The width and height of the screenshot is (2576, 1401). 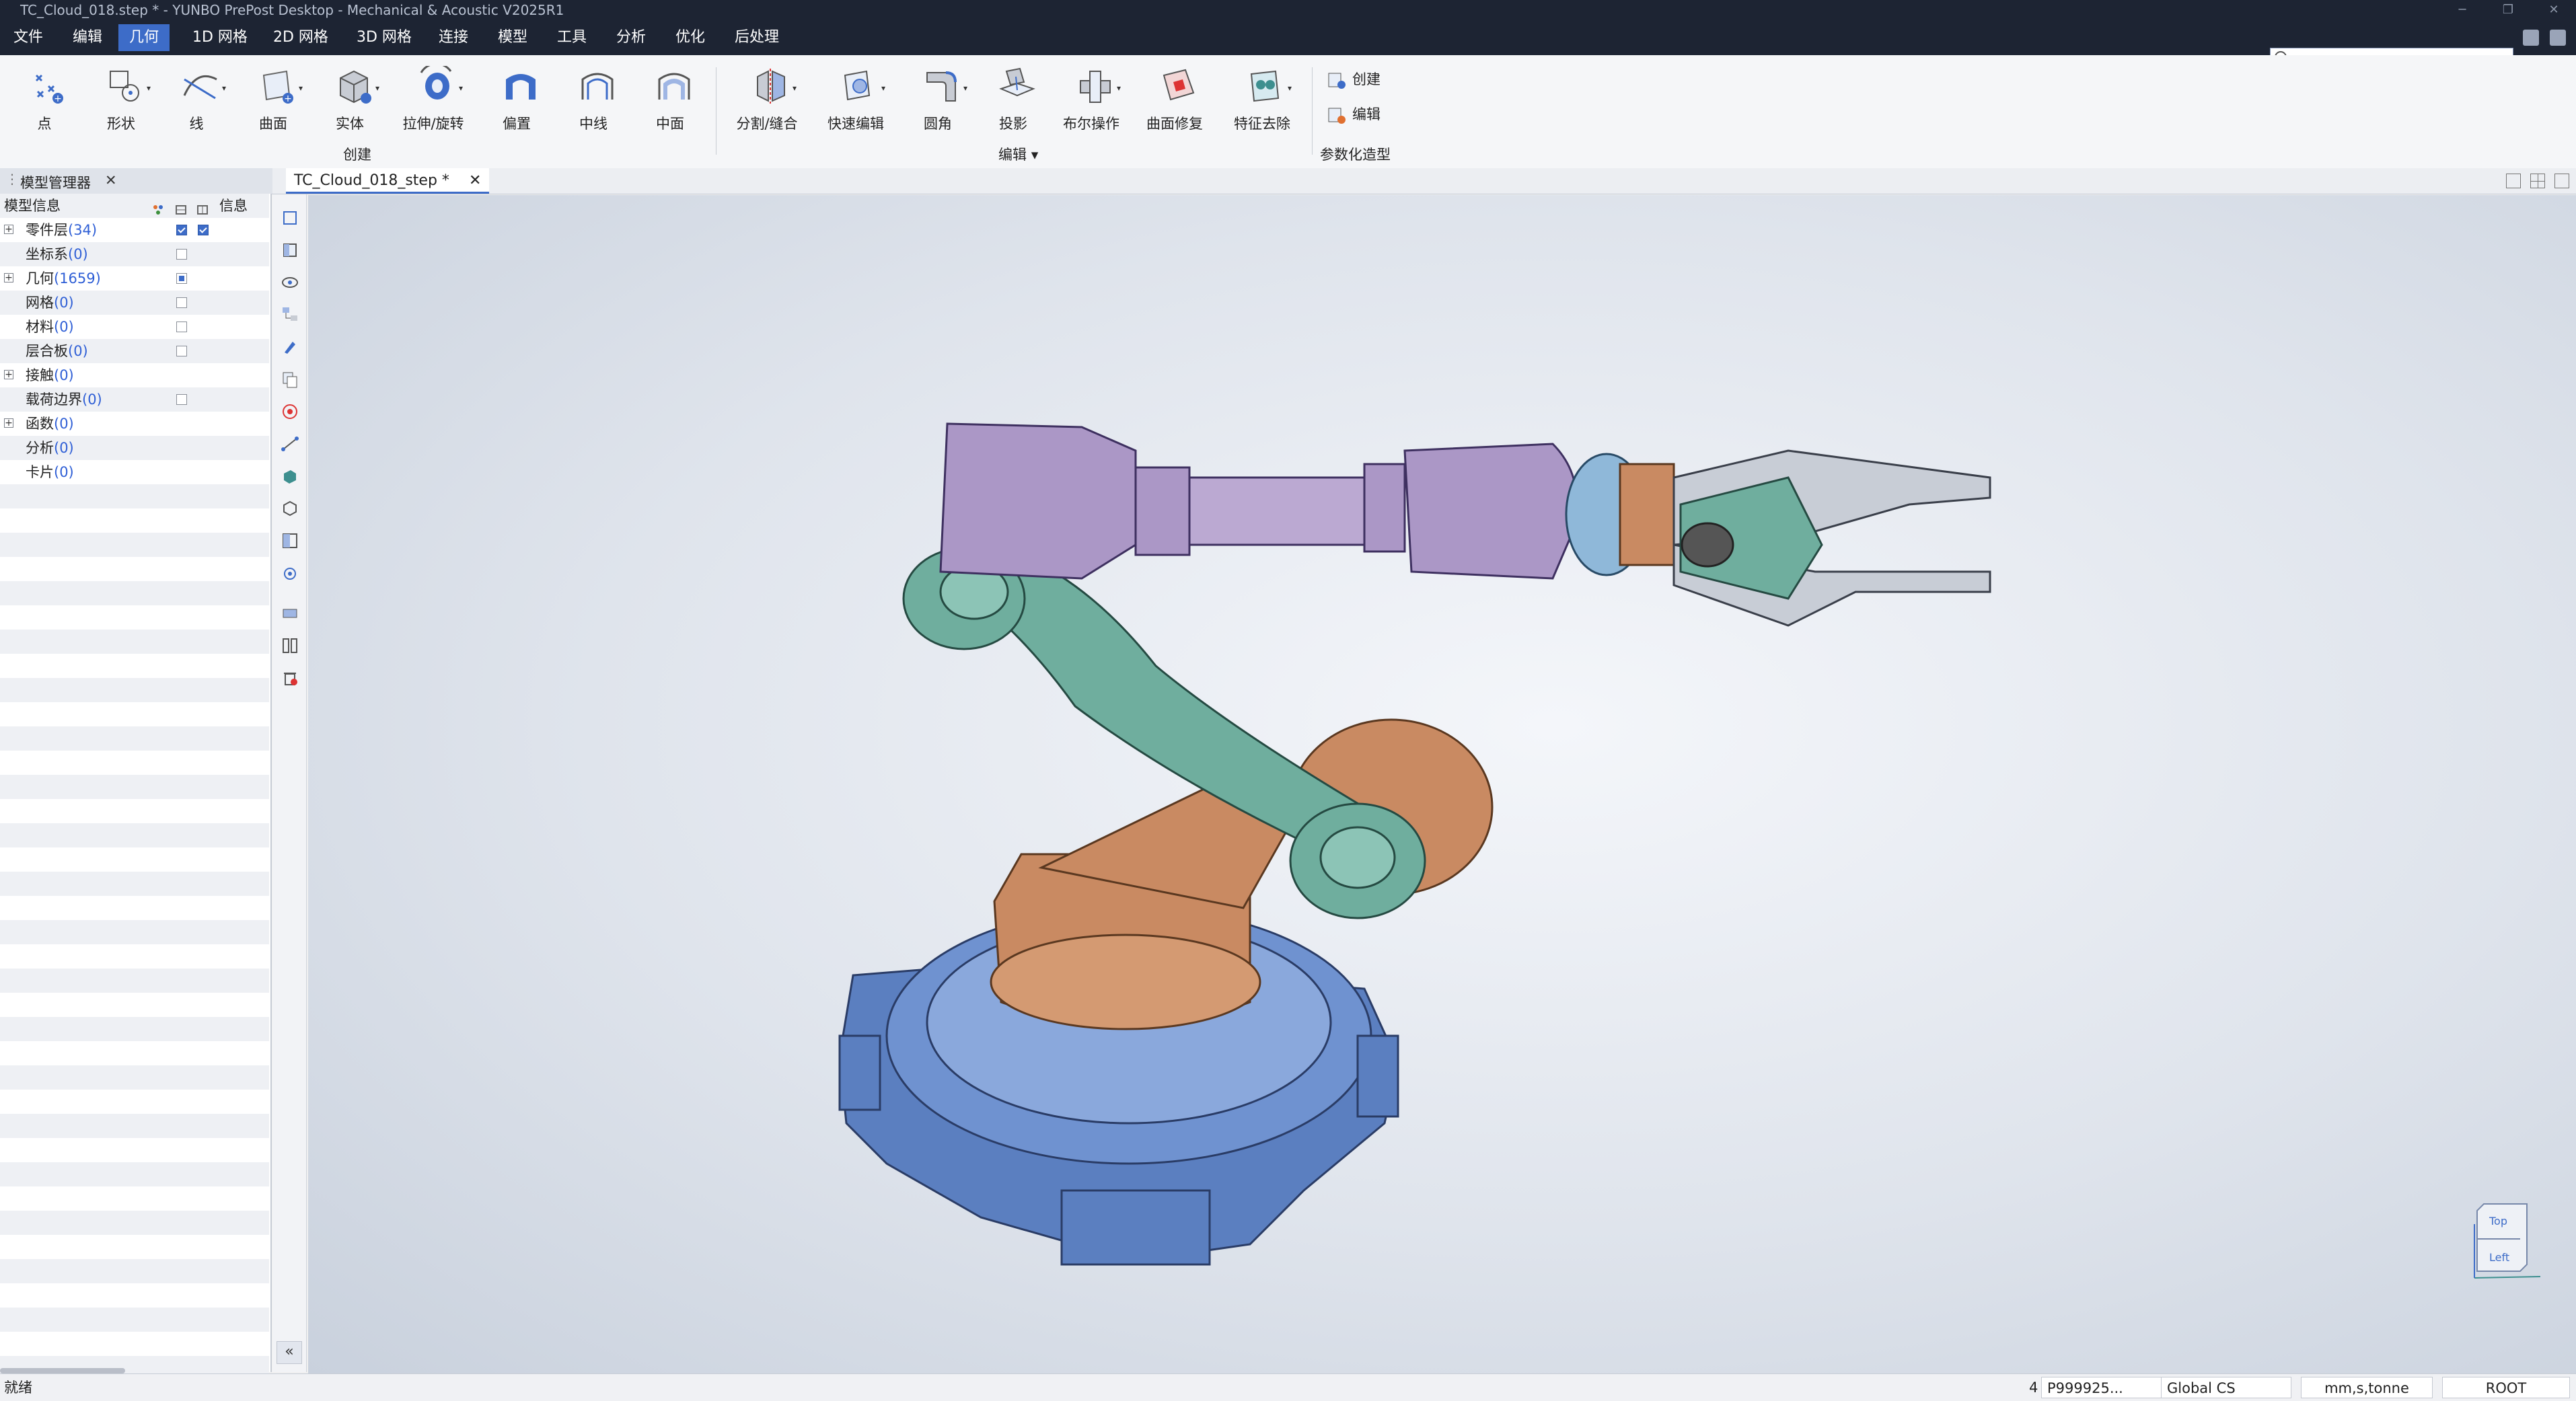 I want to click on eye-icon, so click(x=290, y=282).